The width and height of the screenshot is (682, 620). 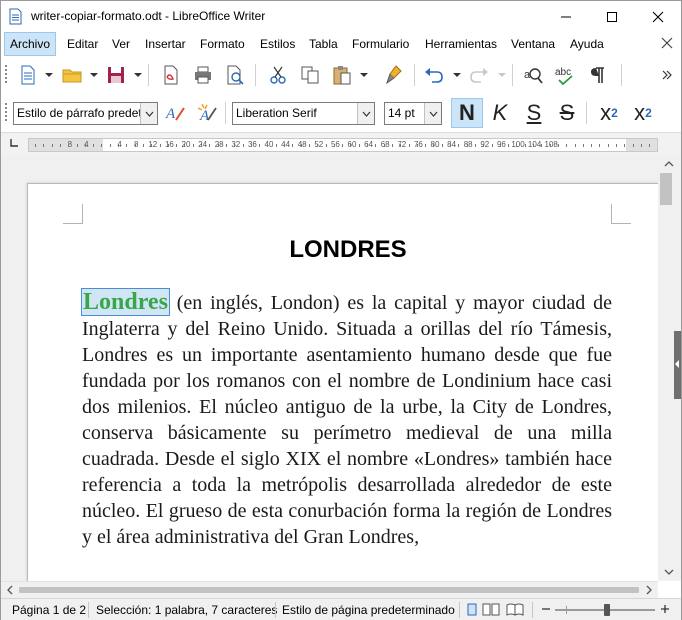 What do you see at coordinates (491, 609) in the screenshot?
I see `multi-page-view-icon` at bounding box center [491, 609].